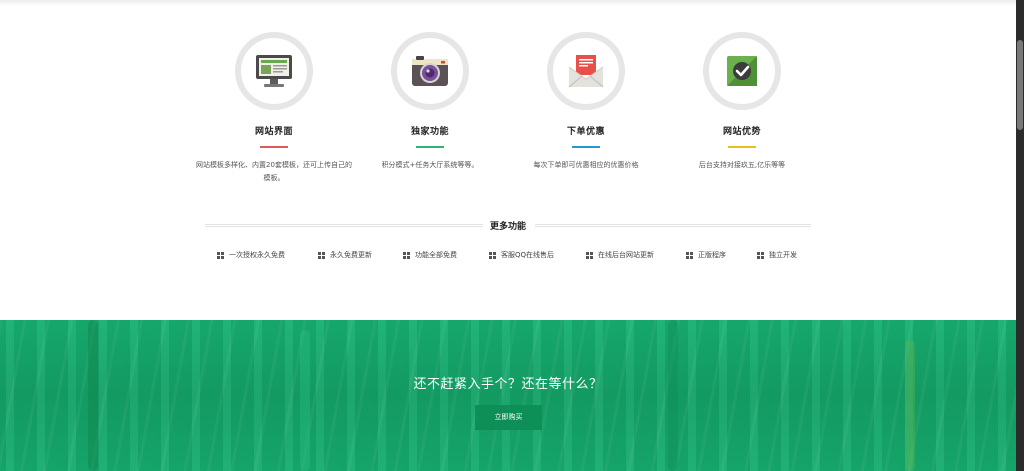  What do you see at coordinates (273, 132) in the screenshot?
I see `feature-title: 网站界面` at bounding box center [273, 132].